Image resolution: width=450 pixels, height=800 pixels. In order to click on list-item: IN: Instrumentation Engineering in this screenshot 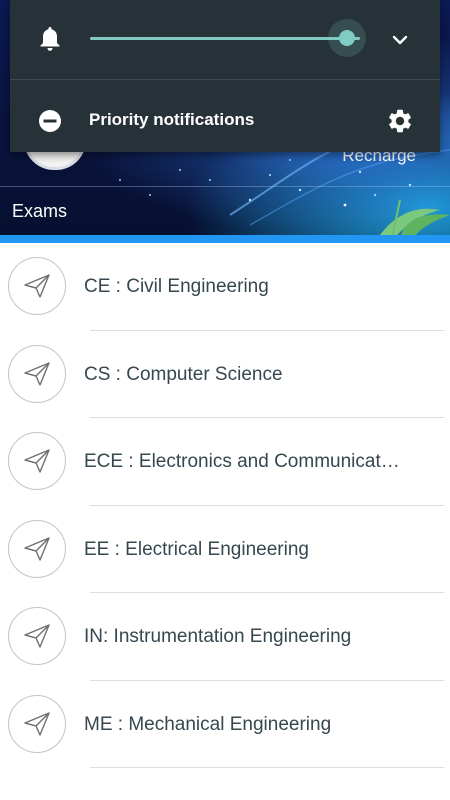, I will do `click(225, 637)`.